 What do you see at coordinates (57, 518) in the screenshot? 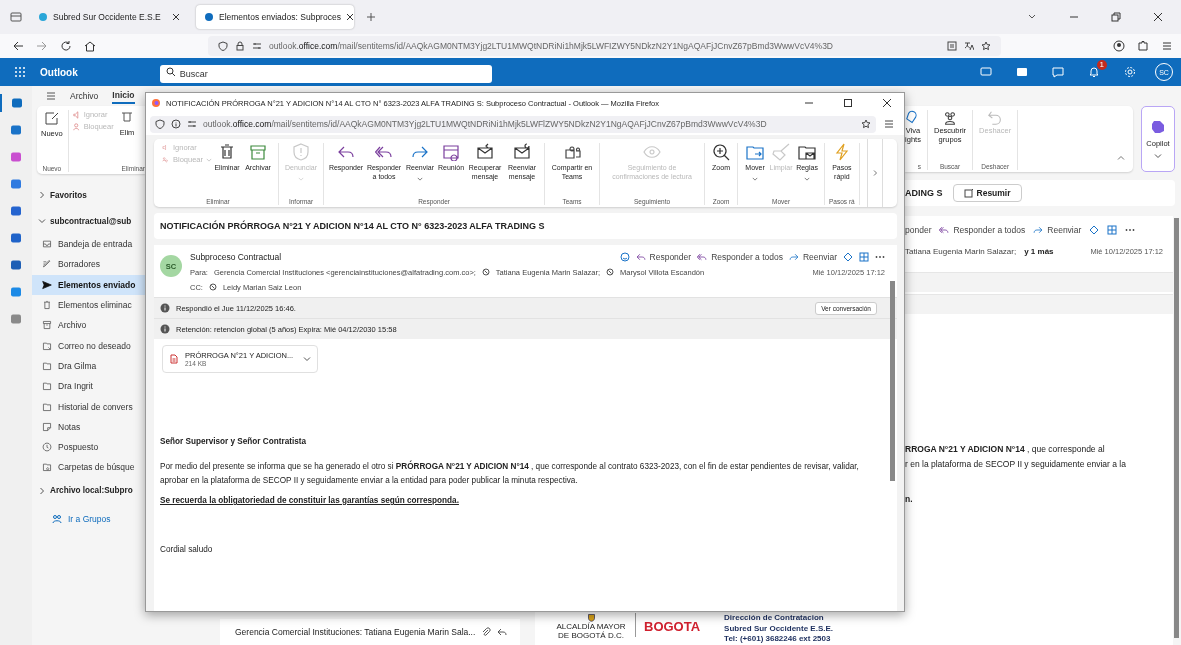
I see `people-icon` at bounding box center [57, 518].